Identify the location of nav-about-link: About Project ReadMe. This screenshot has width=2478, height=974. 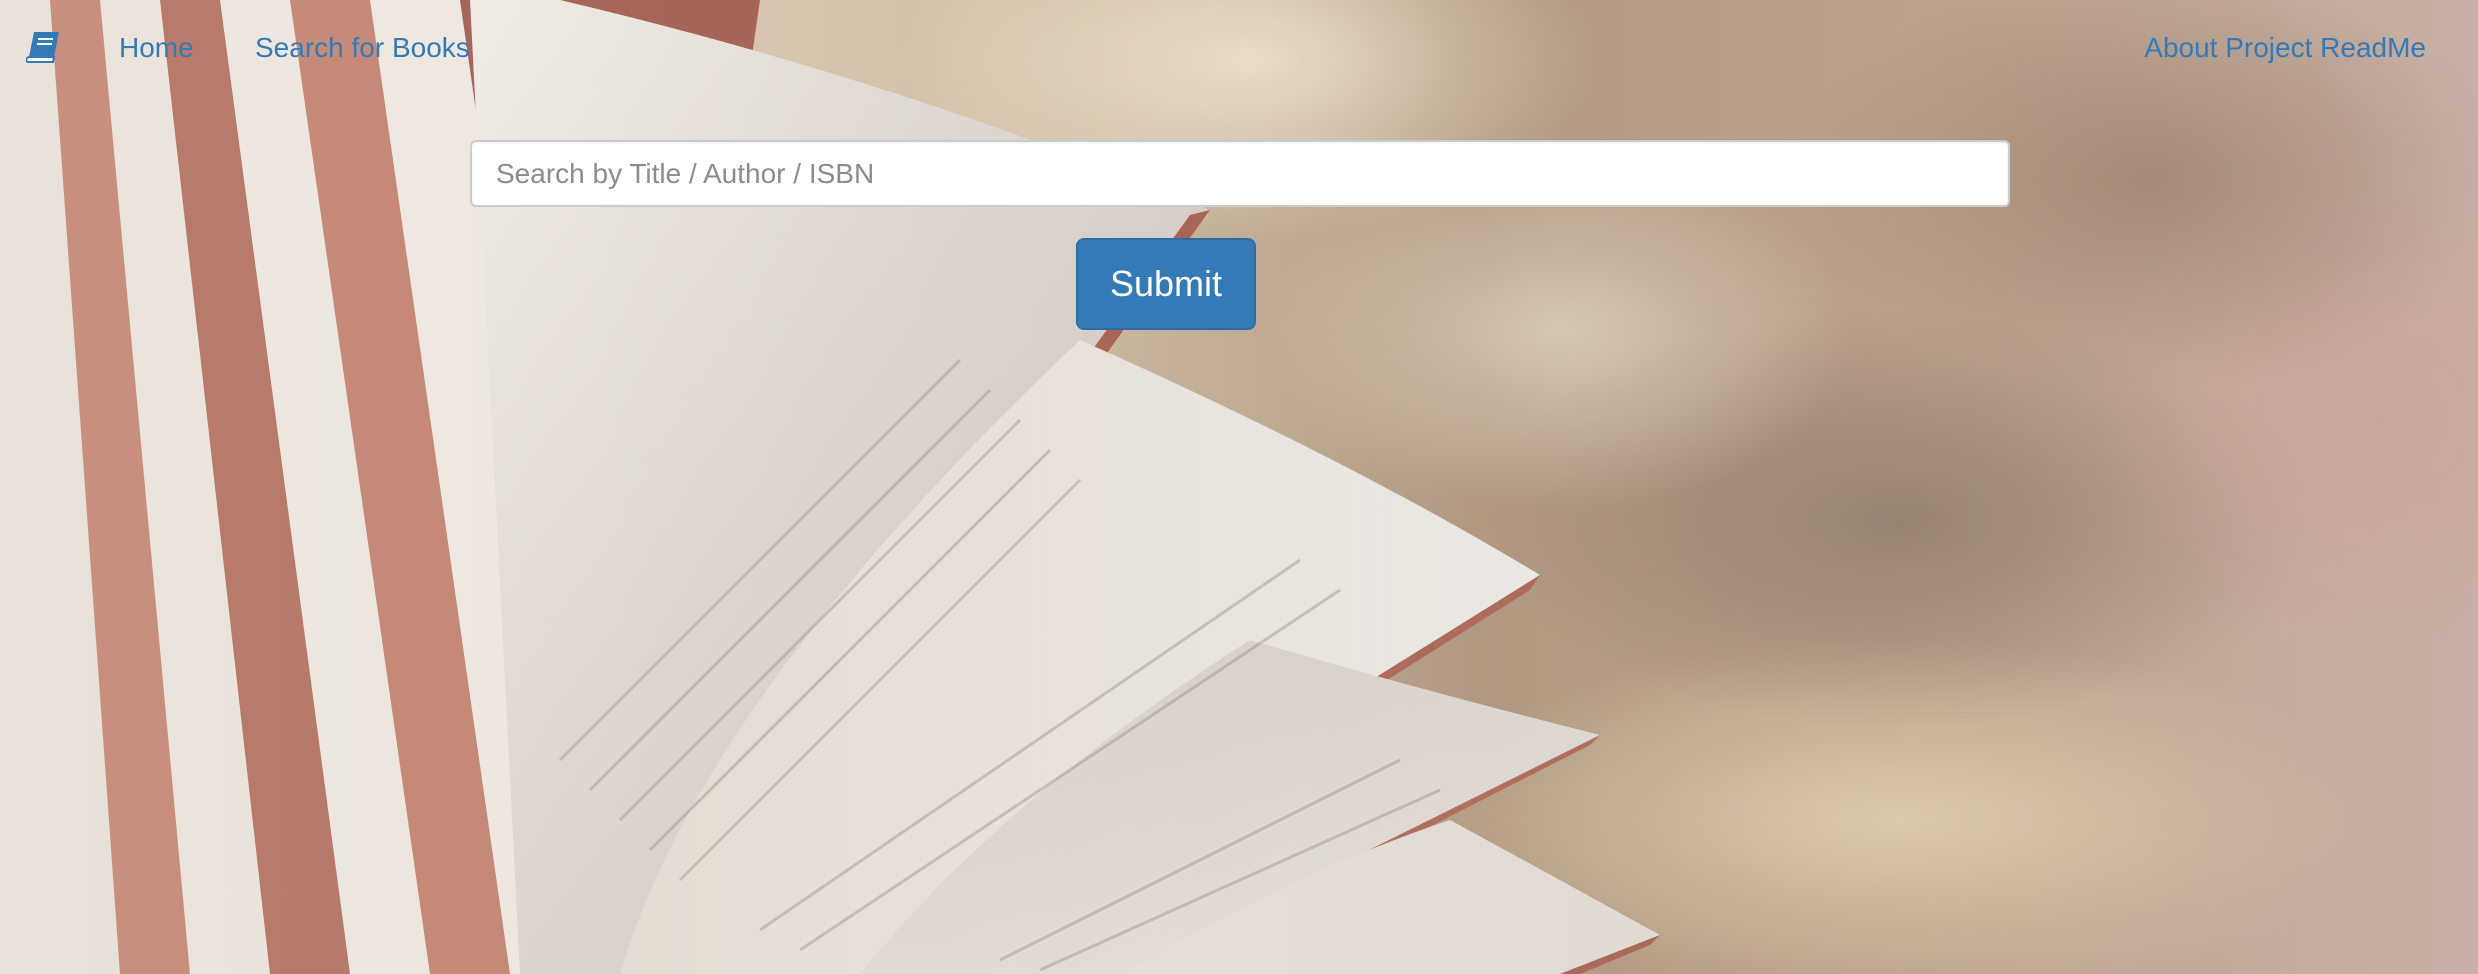
(2285, 48).